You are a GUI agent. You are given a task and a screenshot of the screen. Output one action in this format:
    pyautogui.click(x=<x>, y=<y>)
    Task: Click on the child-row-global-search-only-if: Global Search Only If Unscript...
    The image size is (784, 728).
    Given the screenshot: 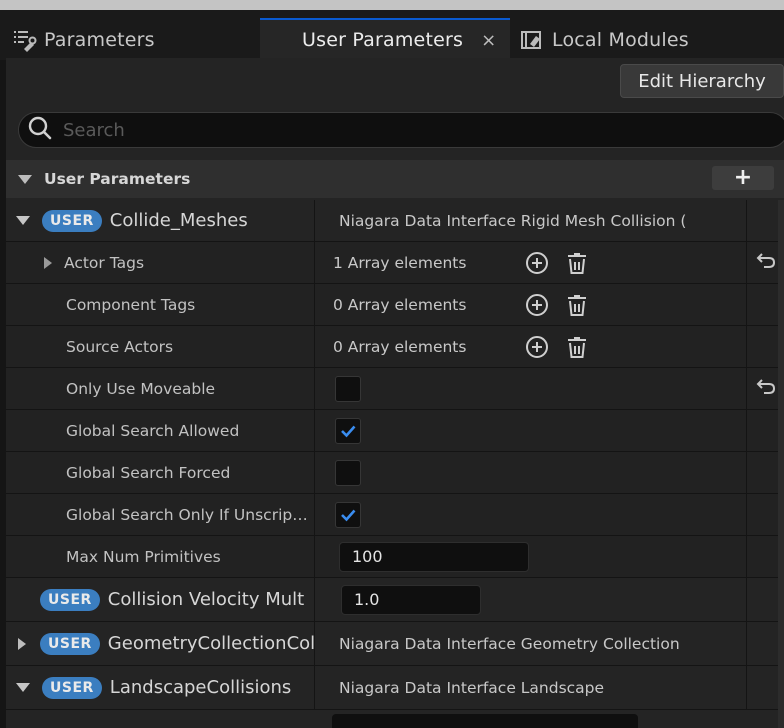 What is the action you would take?
    pyautogui.click(x=395, y=515)
    